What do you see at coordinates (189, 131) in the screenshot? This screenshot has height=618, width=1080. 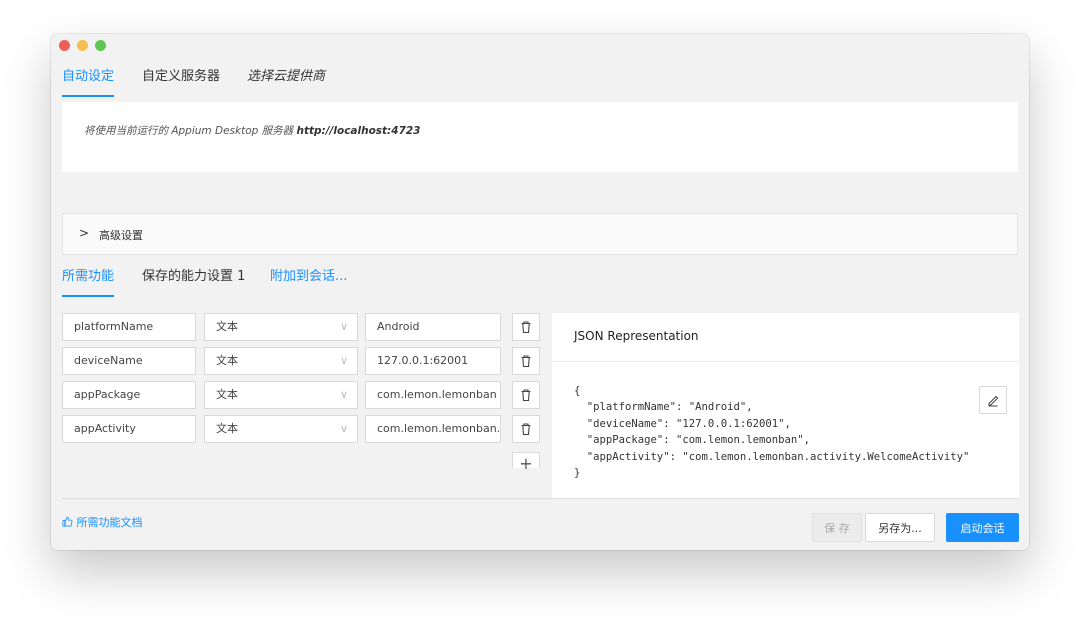 I see `server-info-prefix: 将使用当前运行的 Appium Desktop 服务器` at bounding box center [189, 131].